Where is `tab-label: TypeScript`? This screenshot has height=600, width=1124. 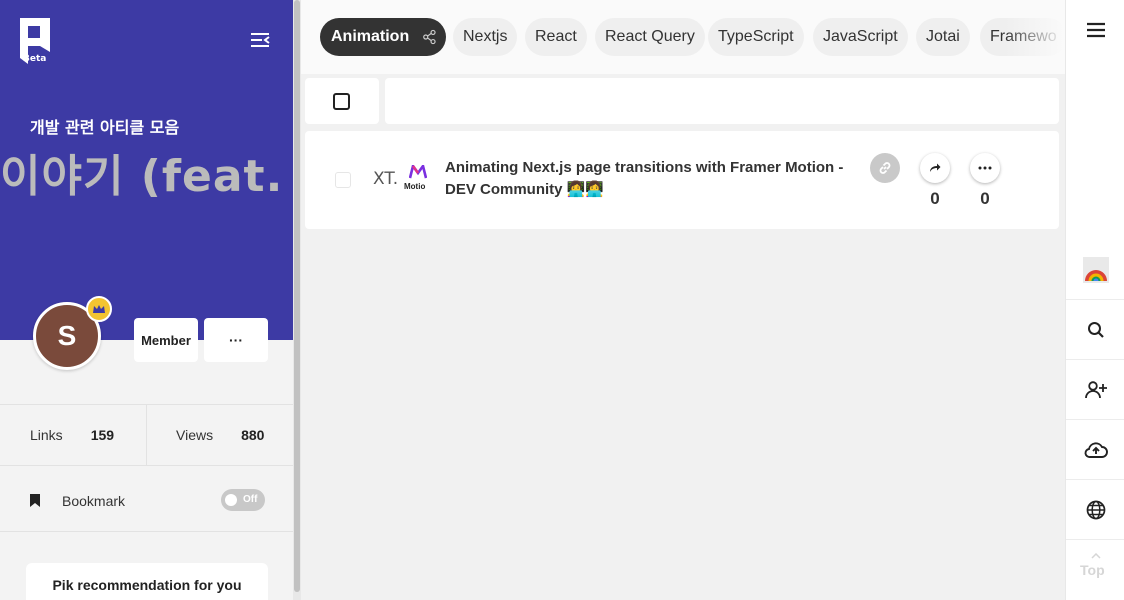 tab-label: TypeScript is located at coordinates (756, 36).